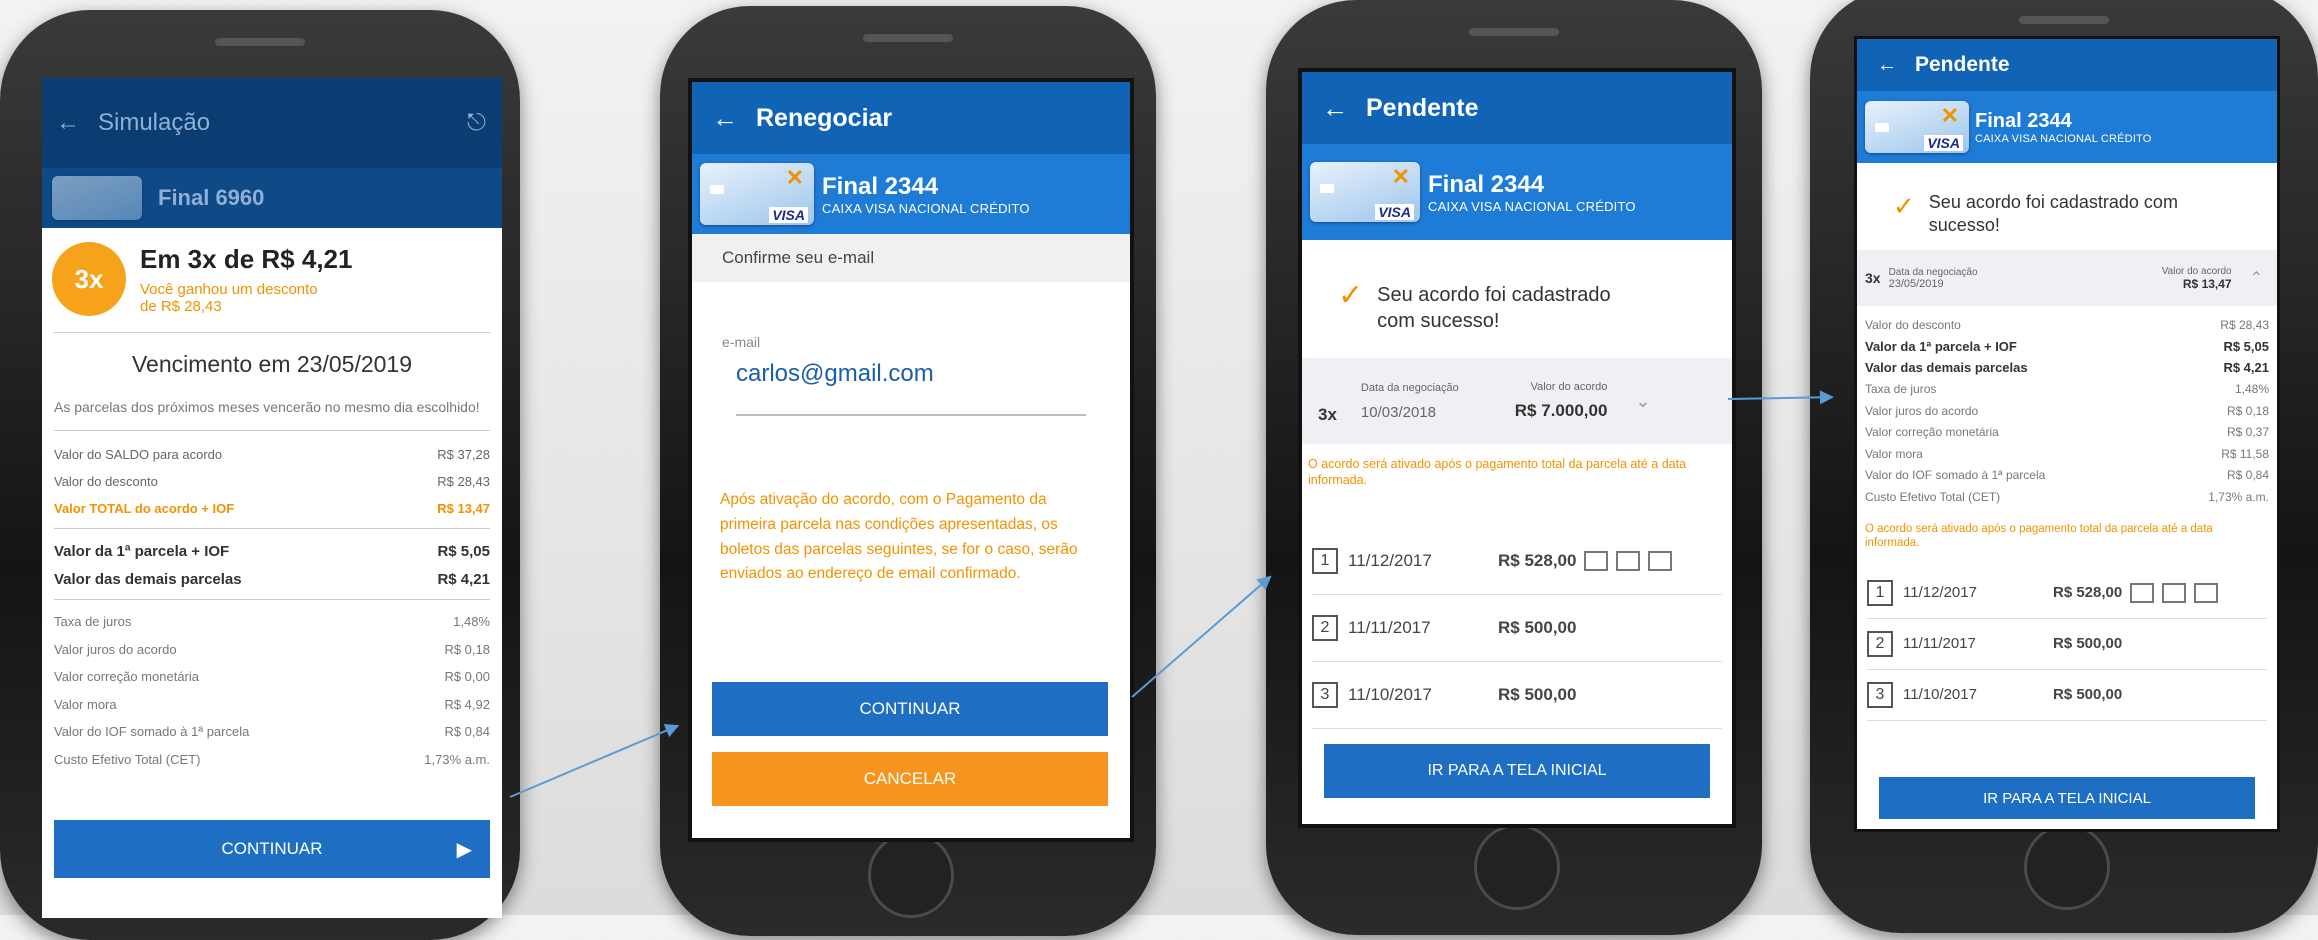 This screenshot has height=940, width=2318. I want to click on date-value: 10/03/2018, so click(1398, 412).